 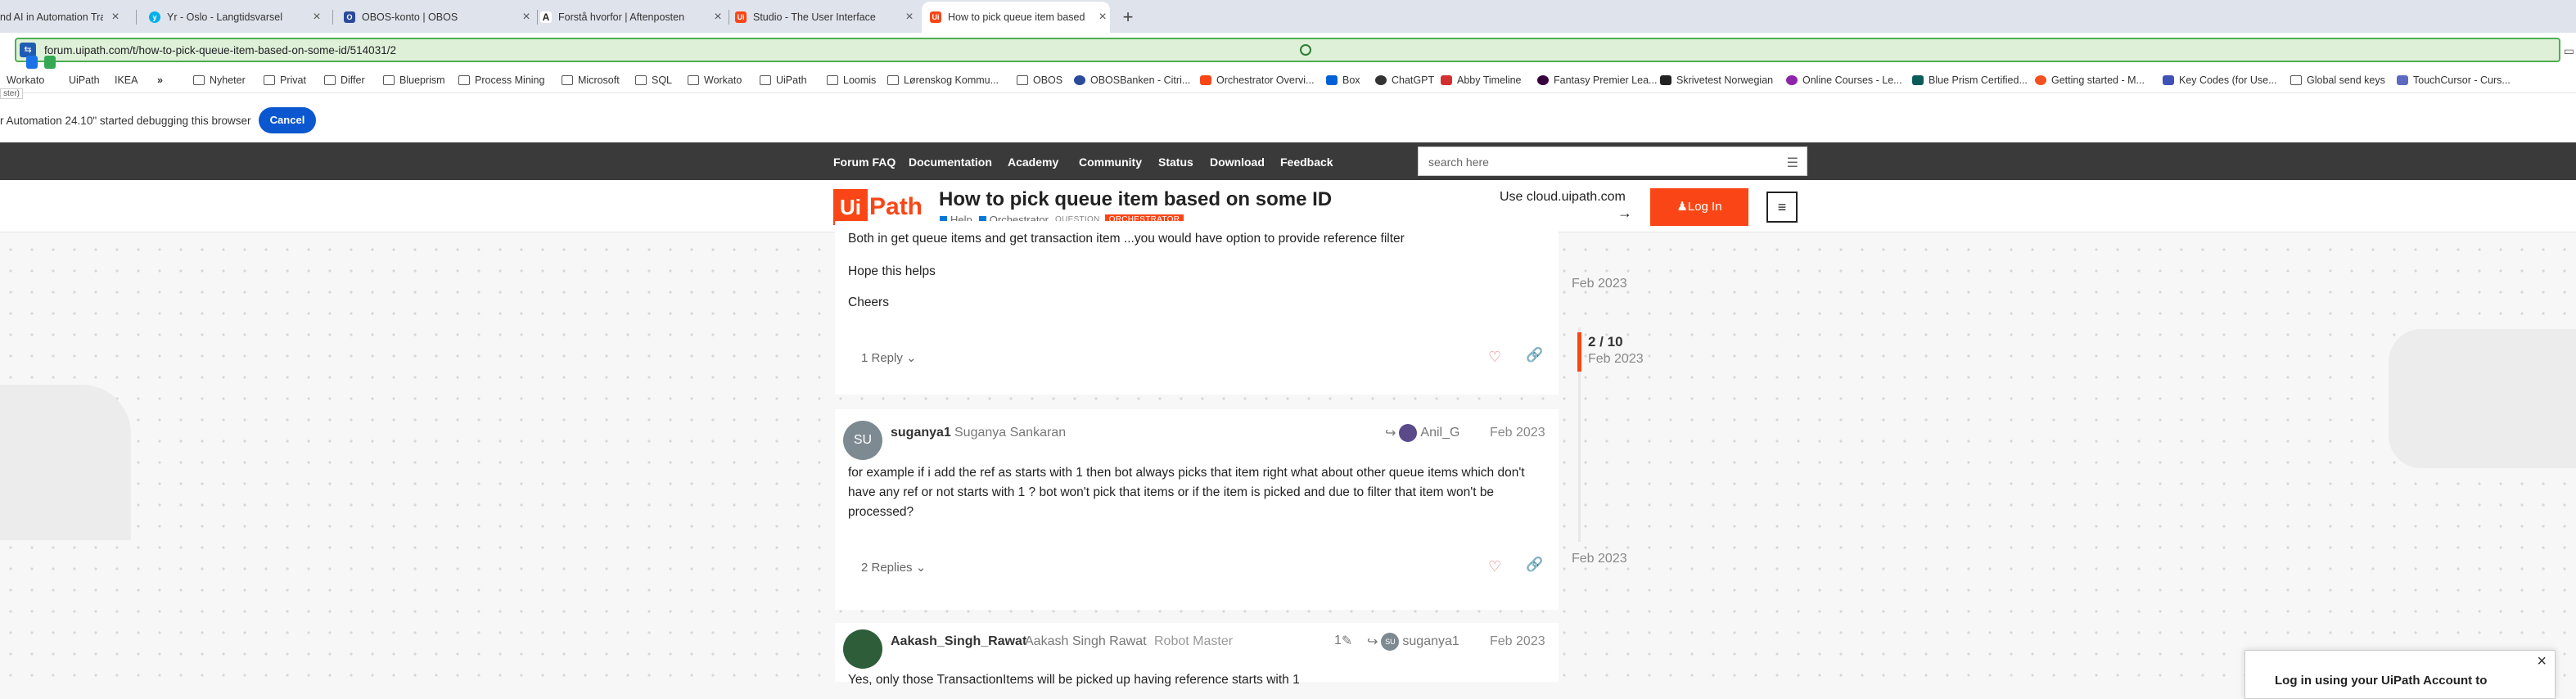 I want to click on browser-tab: nd AI in Automation Trai ×, so click(x=61, y=17).